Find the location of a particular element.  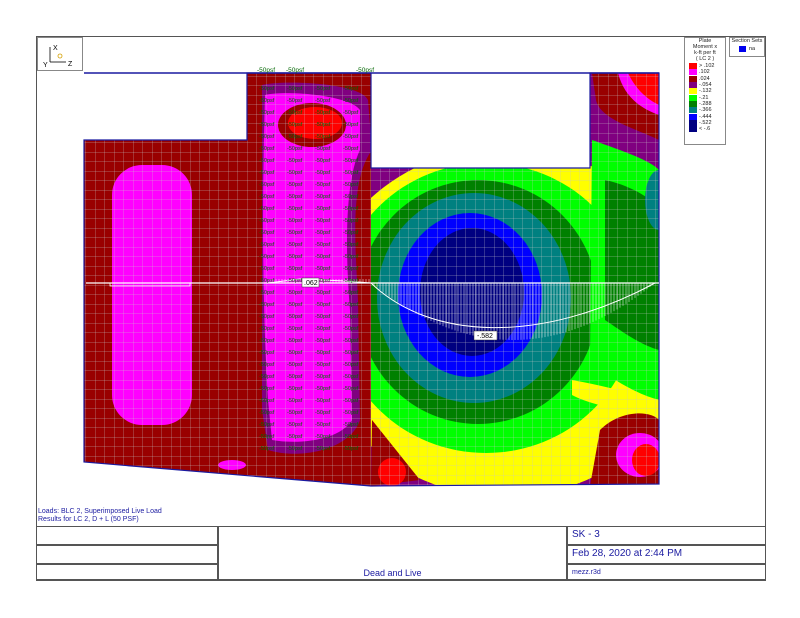

notes-line-1: Loads: BLC 2, Superimposed Live Load is located at coordinates (100, 511).